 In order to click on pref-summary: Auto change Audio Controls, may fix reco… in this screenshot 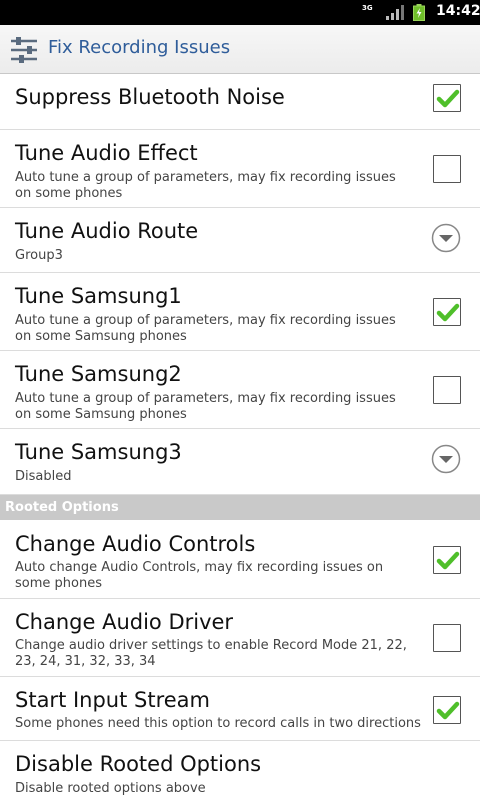, I will do `click(199, 575)`.